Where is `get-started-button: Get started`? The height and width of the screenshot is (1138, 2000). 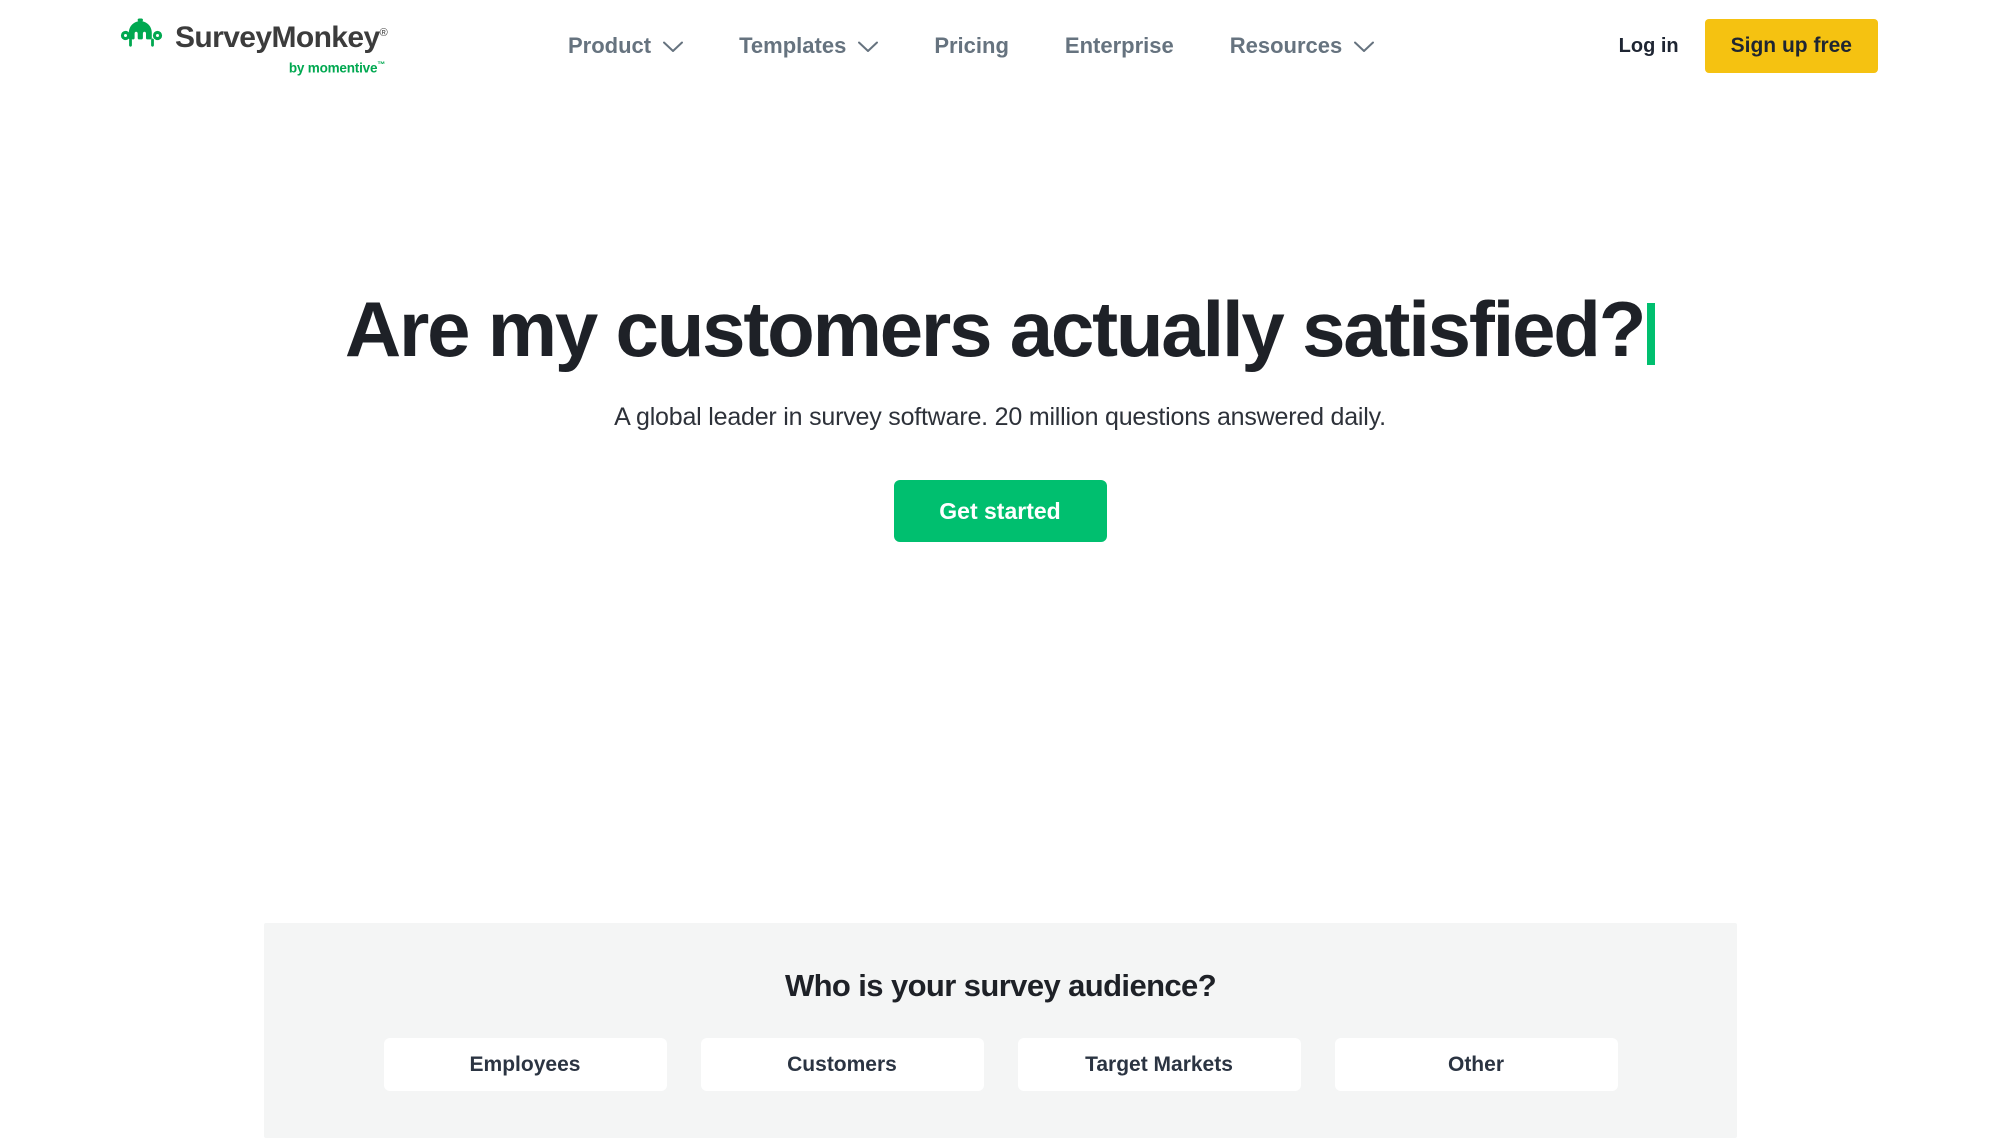
get-started-button: Get started is located at coordinates (1000, 511).